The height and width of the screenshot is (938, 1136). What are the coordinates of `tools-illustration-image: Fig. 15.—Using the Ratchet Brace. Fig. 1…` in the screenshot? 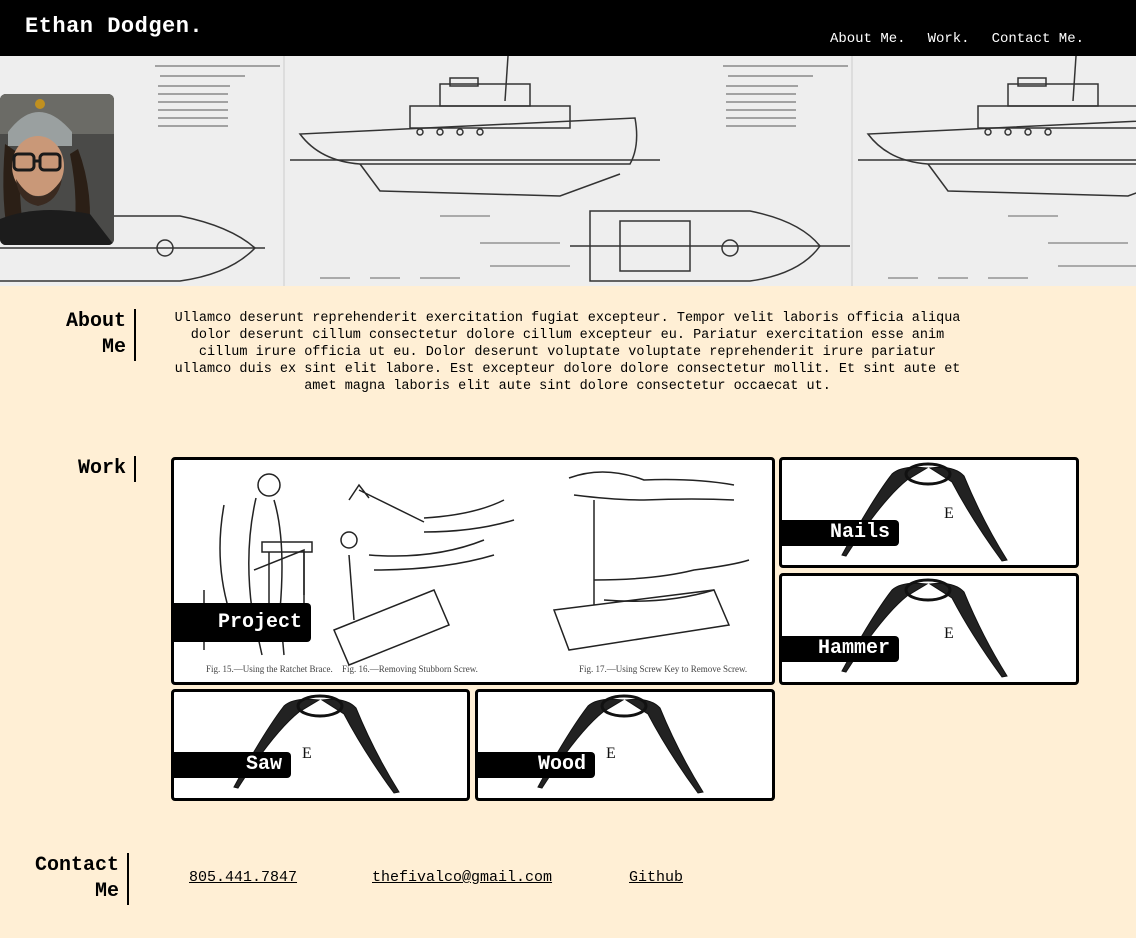 It's located at (476, 572).